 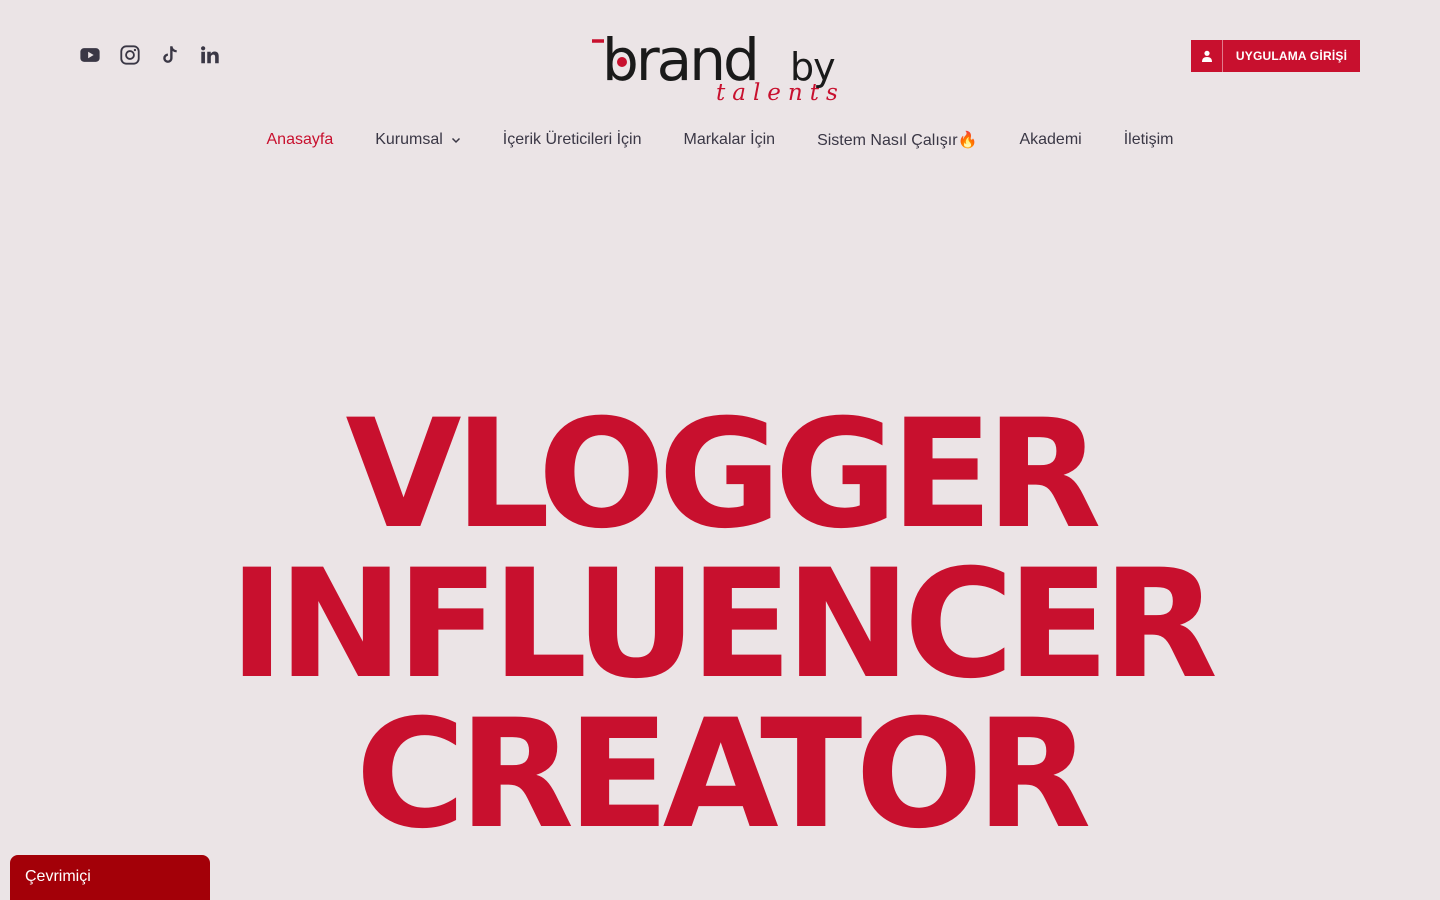 I want to click on nav-item-markalar: Markalar İçin, so click(x=729, y=140).